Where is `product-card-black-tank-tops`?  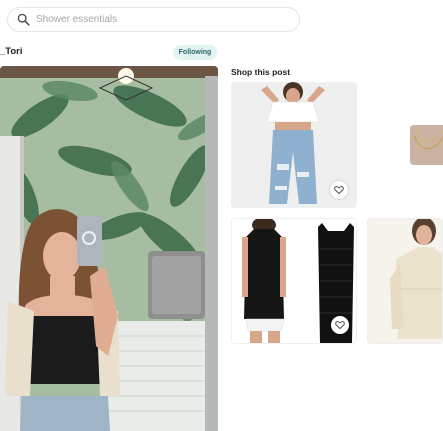
product-card-black-tank-tops is located at coordinates (294, 281).